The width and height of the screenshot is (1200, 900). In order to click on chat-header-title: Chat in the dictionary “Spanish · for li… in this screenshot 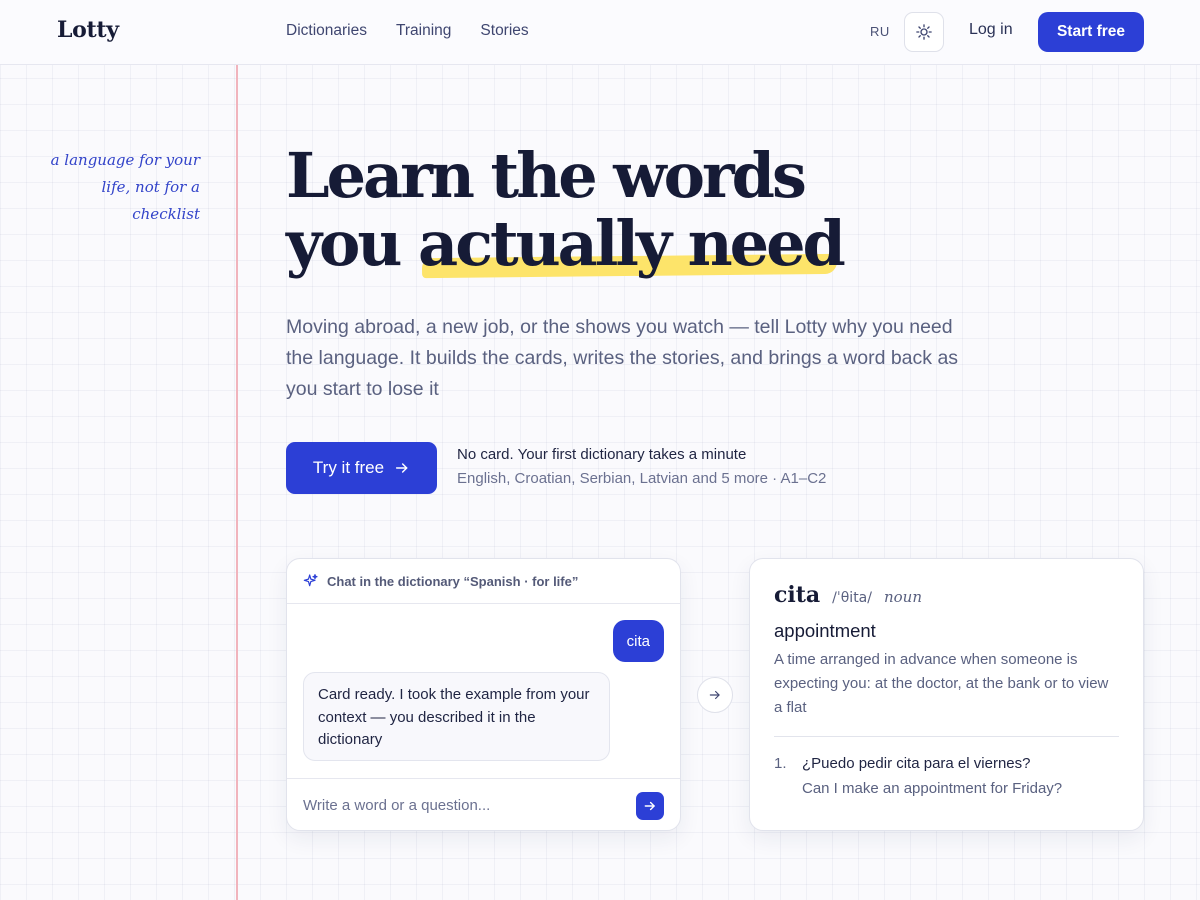, I will do `click(453, 581)`.